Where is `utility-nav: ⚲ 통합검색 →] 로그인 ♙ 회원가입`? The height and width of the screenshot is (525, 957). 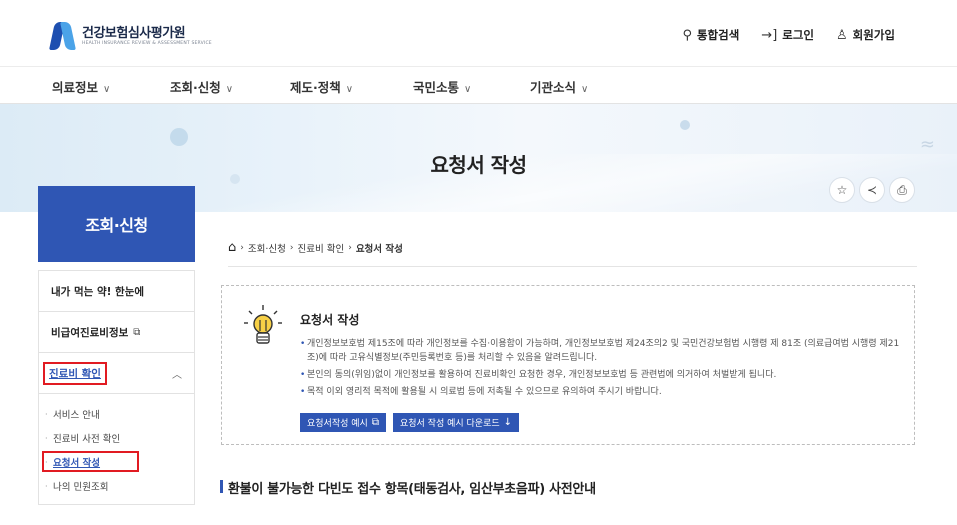
utility-nav: ⚲ 통합검색 →] 로그인 ♙ 회원가입 is located at coordinates (788, 35).